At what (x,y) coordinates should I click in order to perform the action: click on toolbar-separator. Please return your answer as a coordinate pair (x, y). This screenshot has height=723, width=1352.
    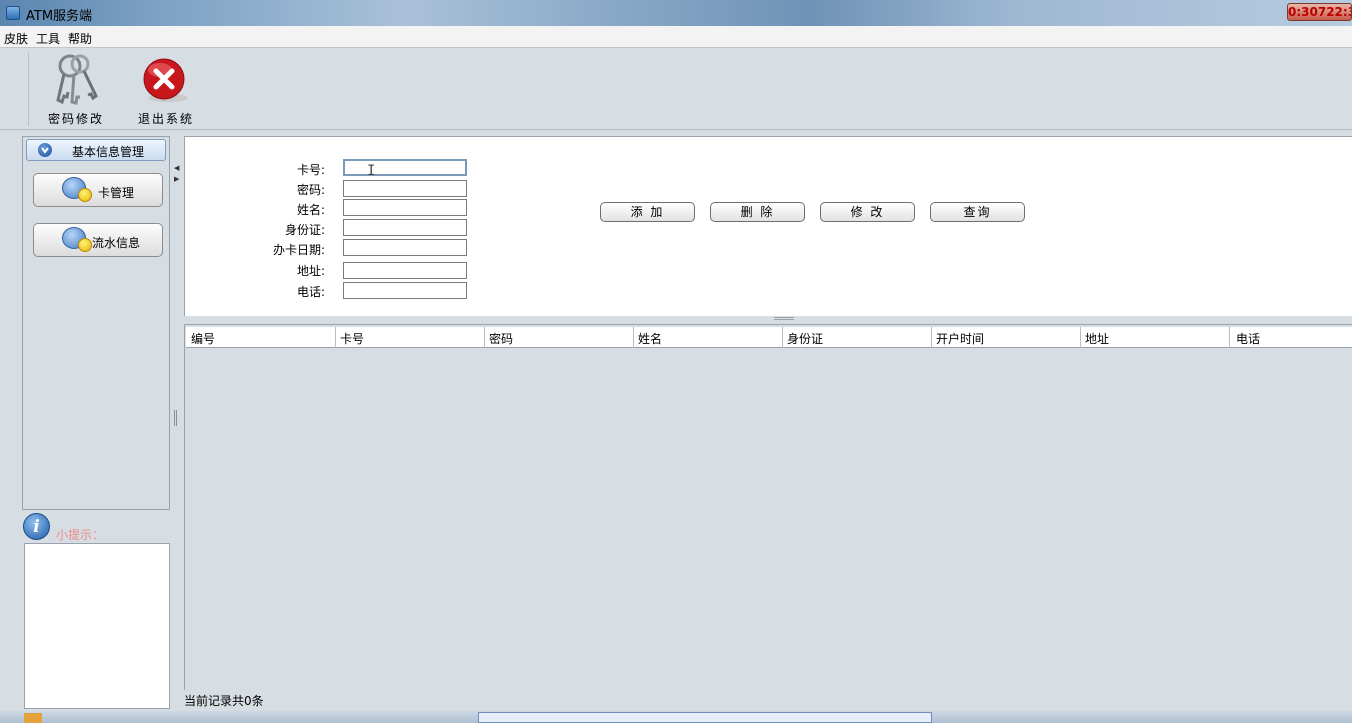
    Looking at the image, I should click on (28, 89).